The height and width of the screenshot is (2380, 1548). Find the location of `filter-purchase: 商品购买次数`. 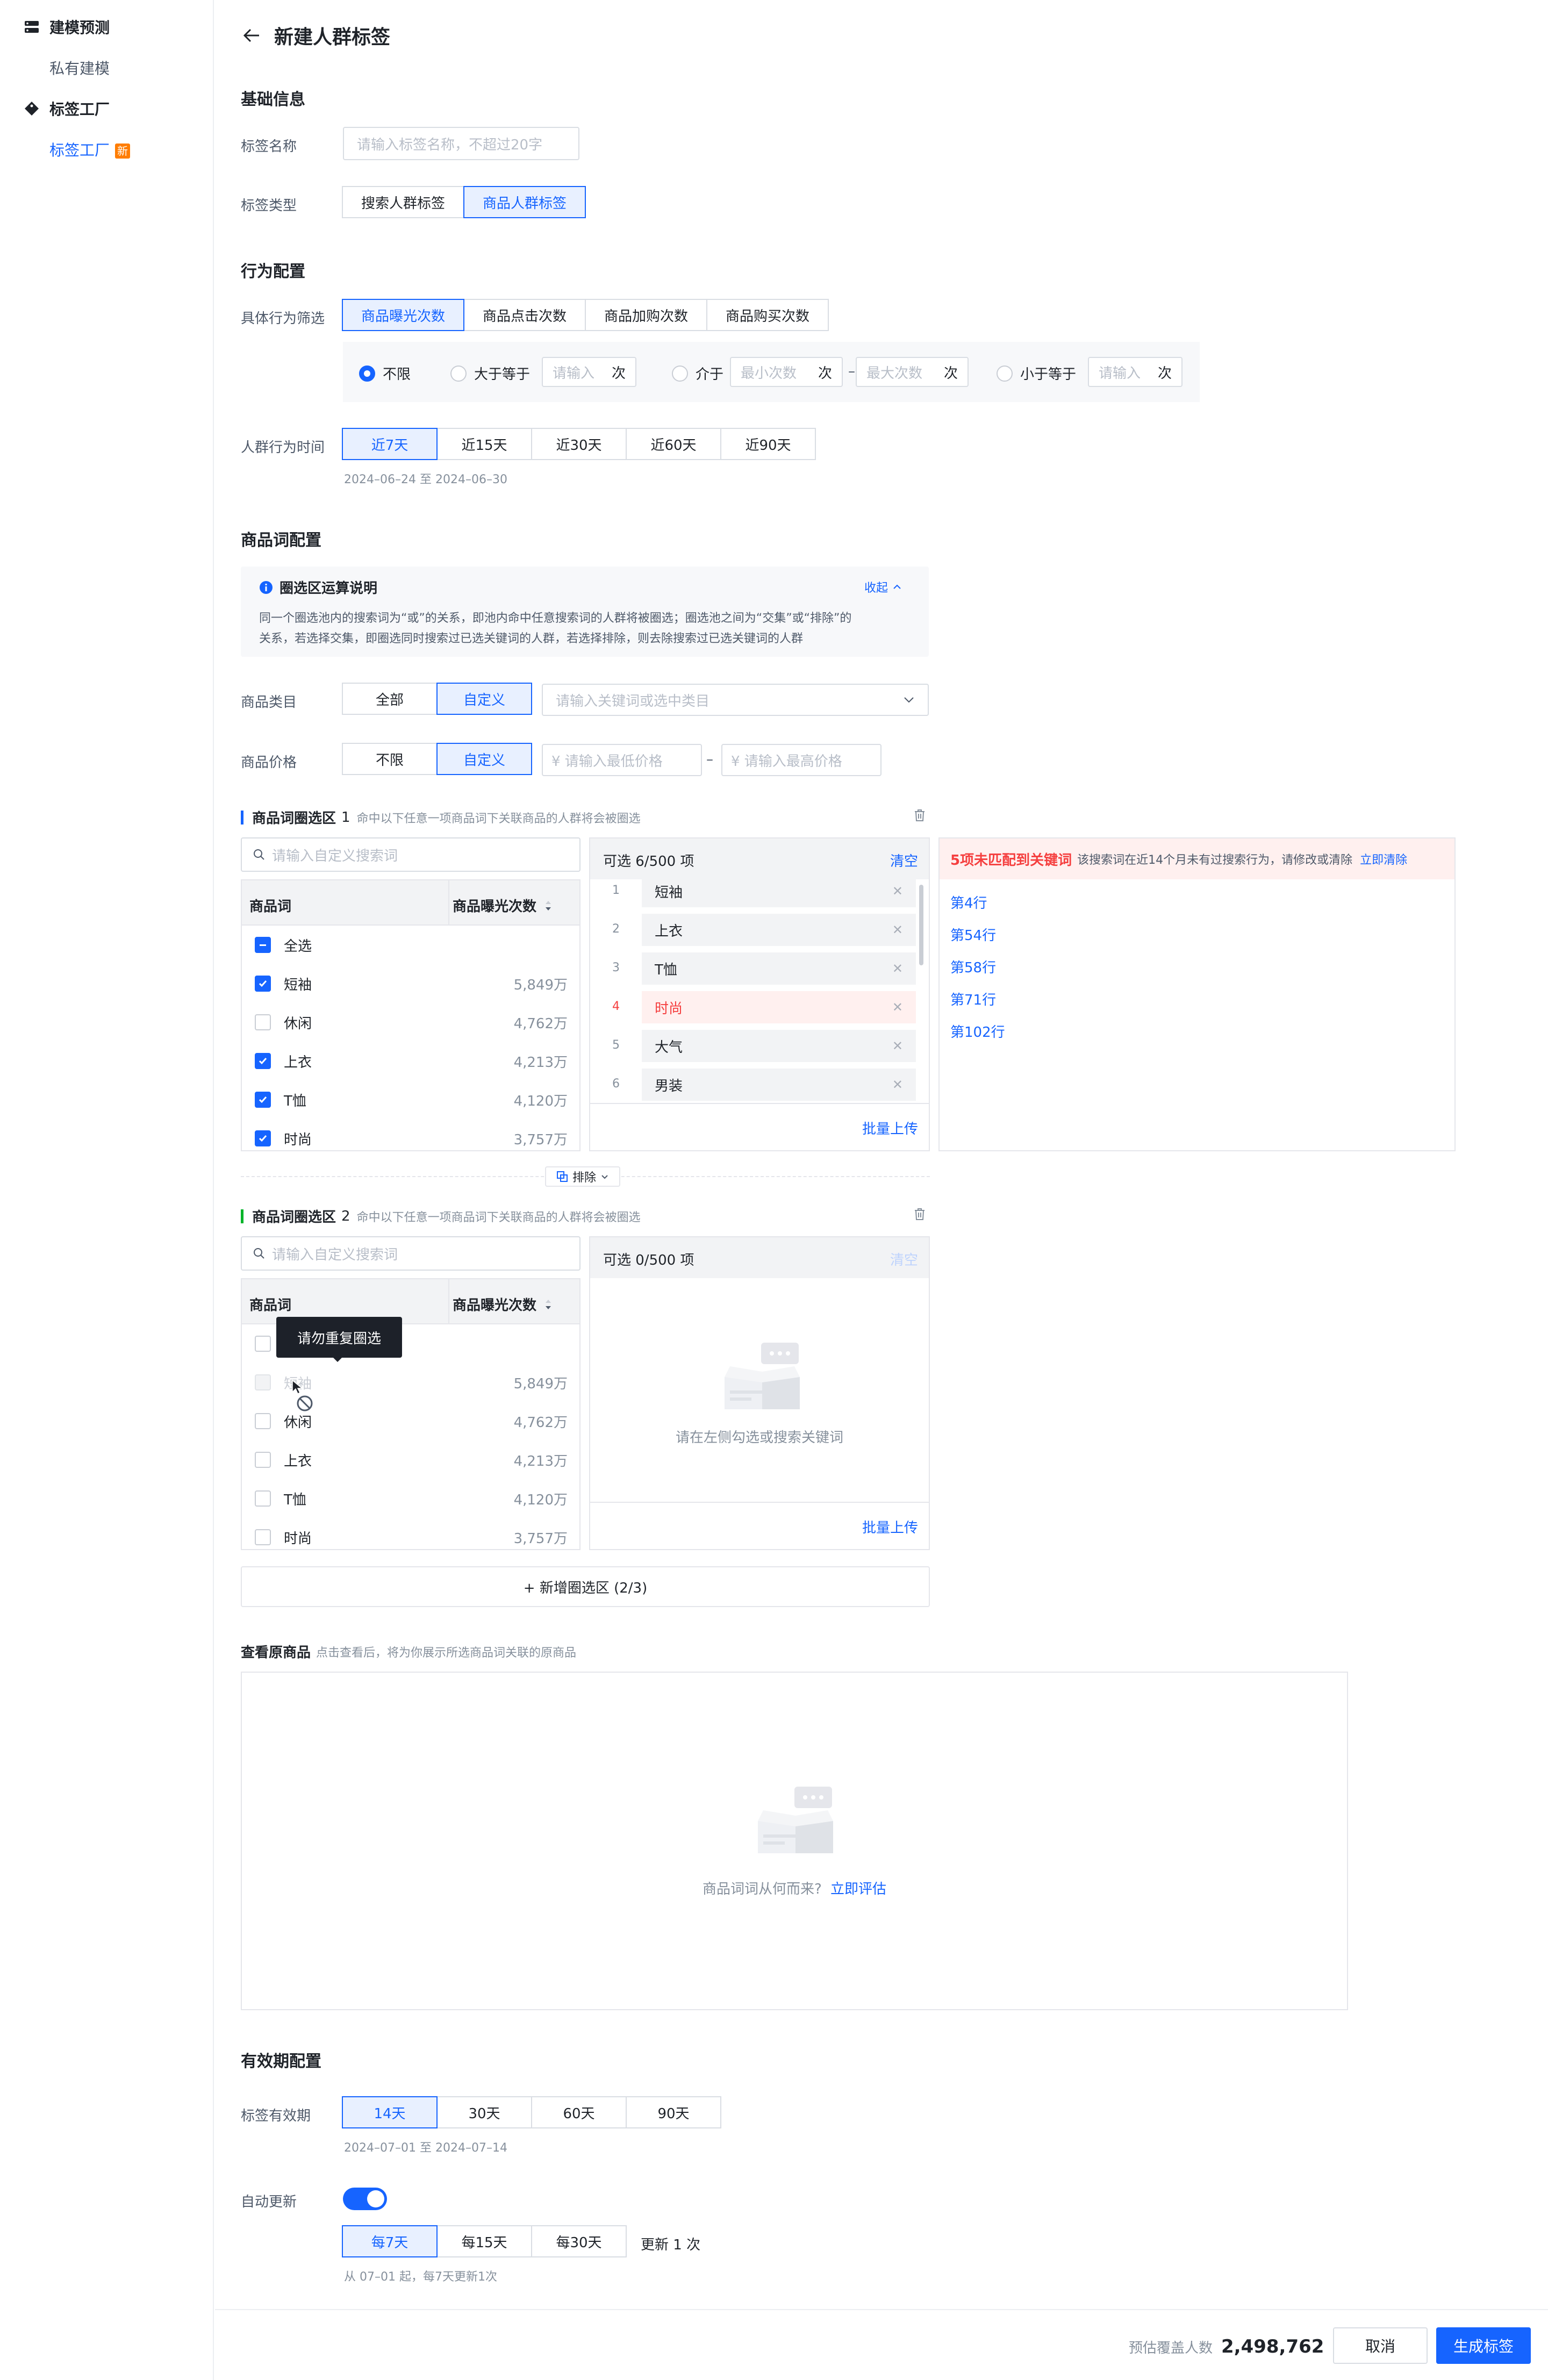

filter-purchase: 商品购买次数 is located at coordinates (767, 315).